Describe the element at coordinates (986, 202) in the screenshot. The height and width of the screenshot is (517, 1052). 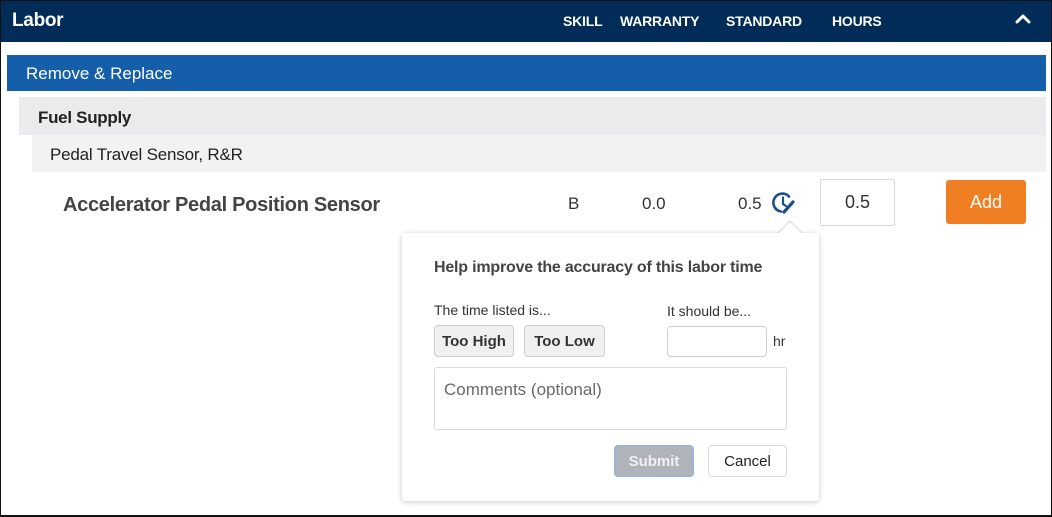
I see `add-button: Add` at that location.